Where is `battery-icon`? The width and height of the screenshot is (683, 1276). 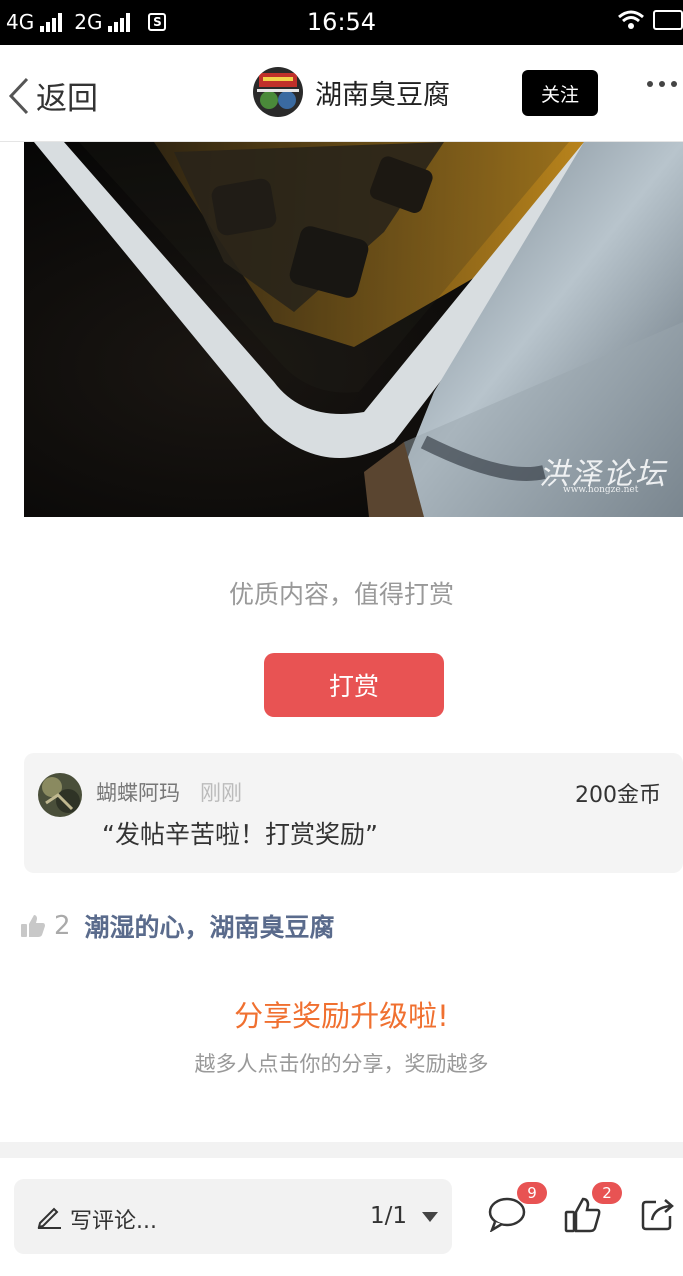 battery-icon is located at coordinates (668, 20).